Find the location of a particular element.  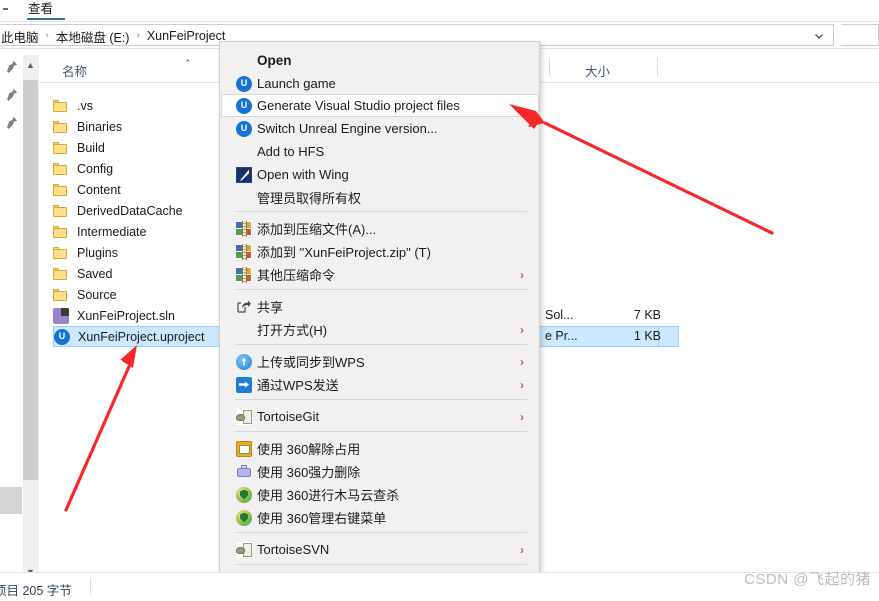

menu-item-360-manage-context-menu: 使用 360管理右键菜单 is located at coordinates (380, 517).